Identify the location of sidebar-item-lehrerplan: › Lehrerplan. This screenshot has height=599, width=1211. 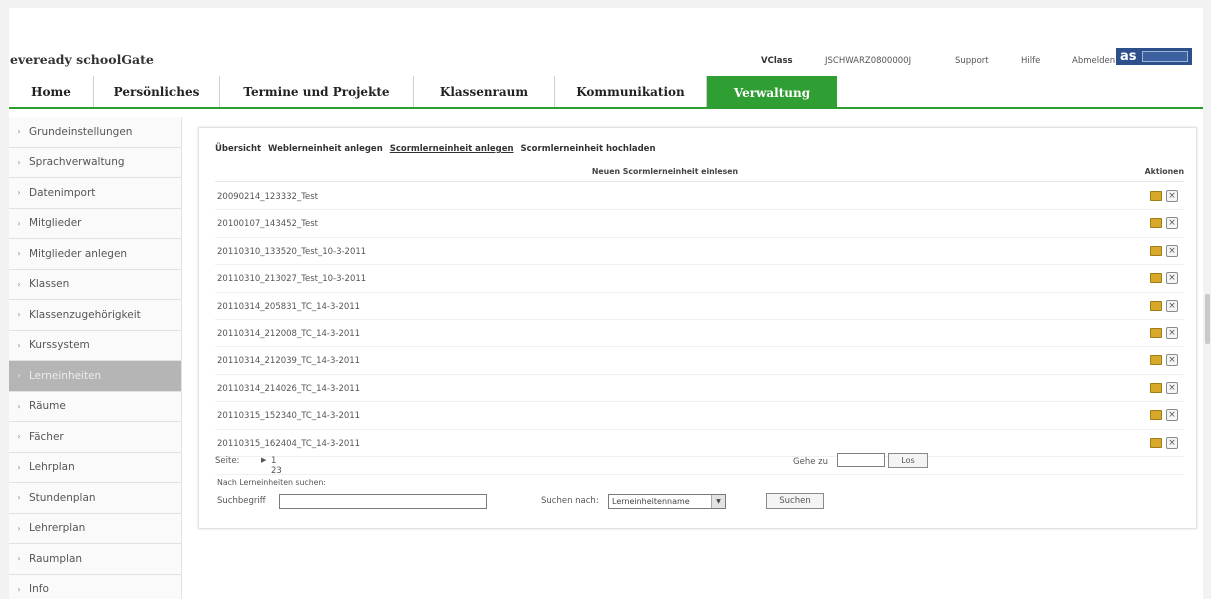
(95, 528).